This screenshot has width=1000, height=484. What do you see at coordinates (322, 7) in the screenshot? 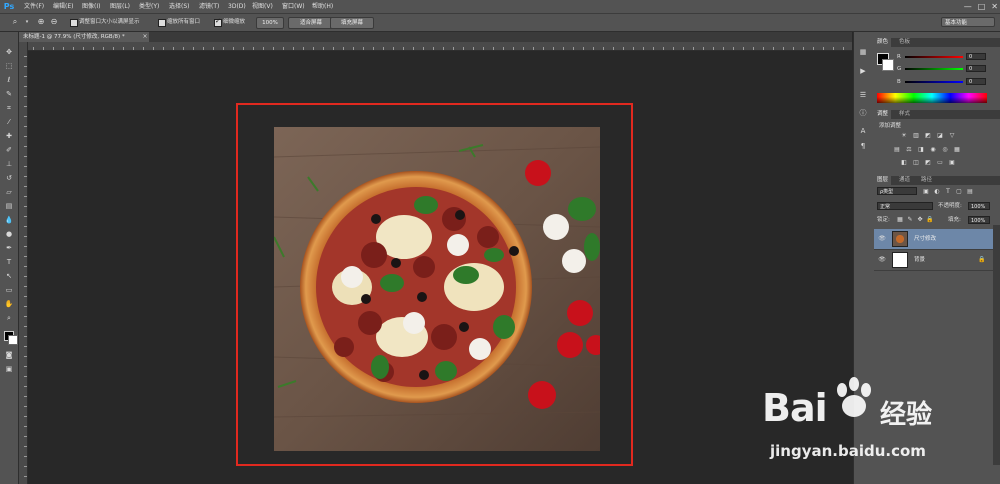
I see `menu-help: 帮助(H)` at bounding box center [322, 7].